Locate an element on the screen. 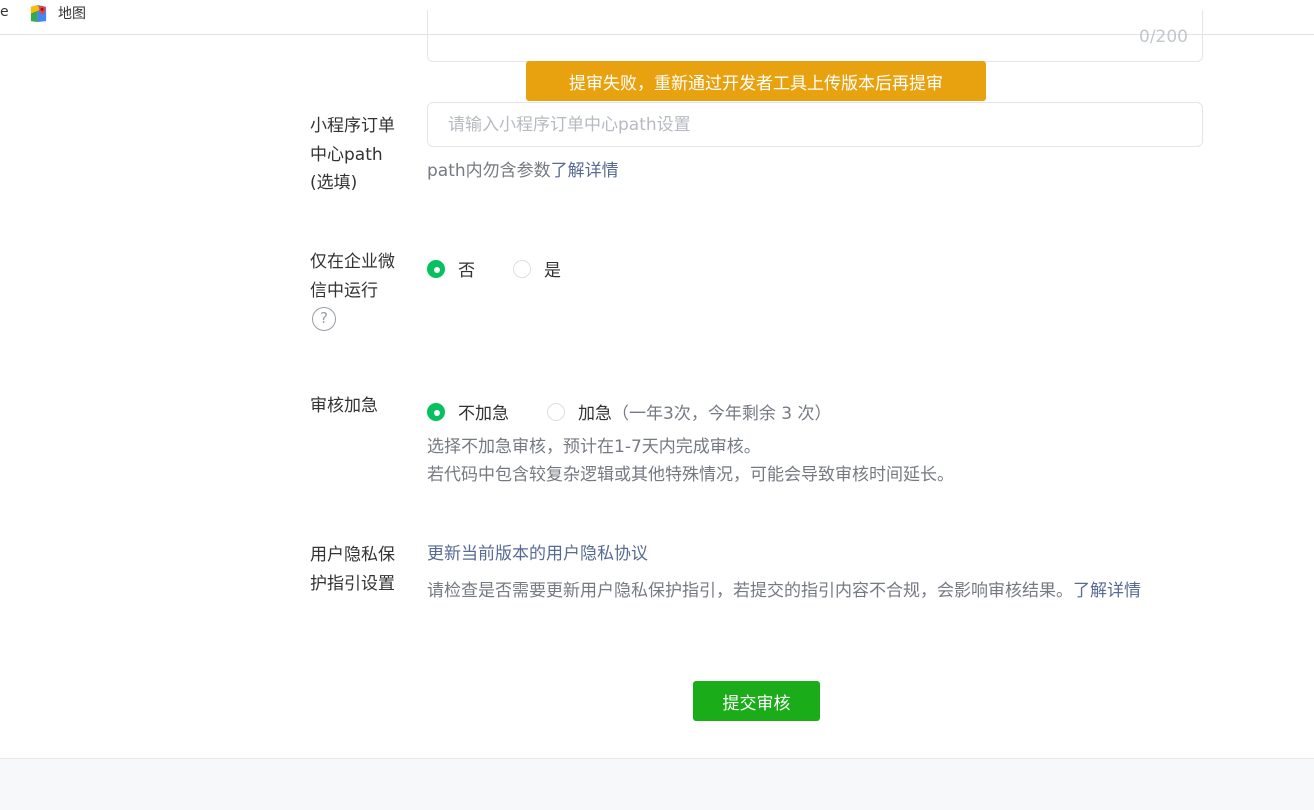 This screenshot has width=1314, height=810. bookmark-label: 地图 is located at coordinates (72, 14).